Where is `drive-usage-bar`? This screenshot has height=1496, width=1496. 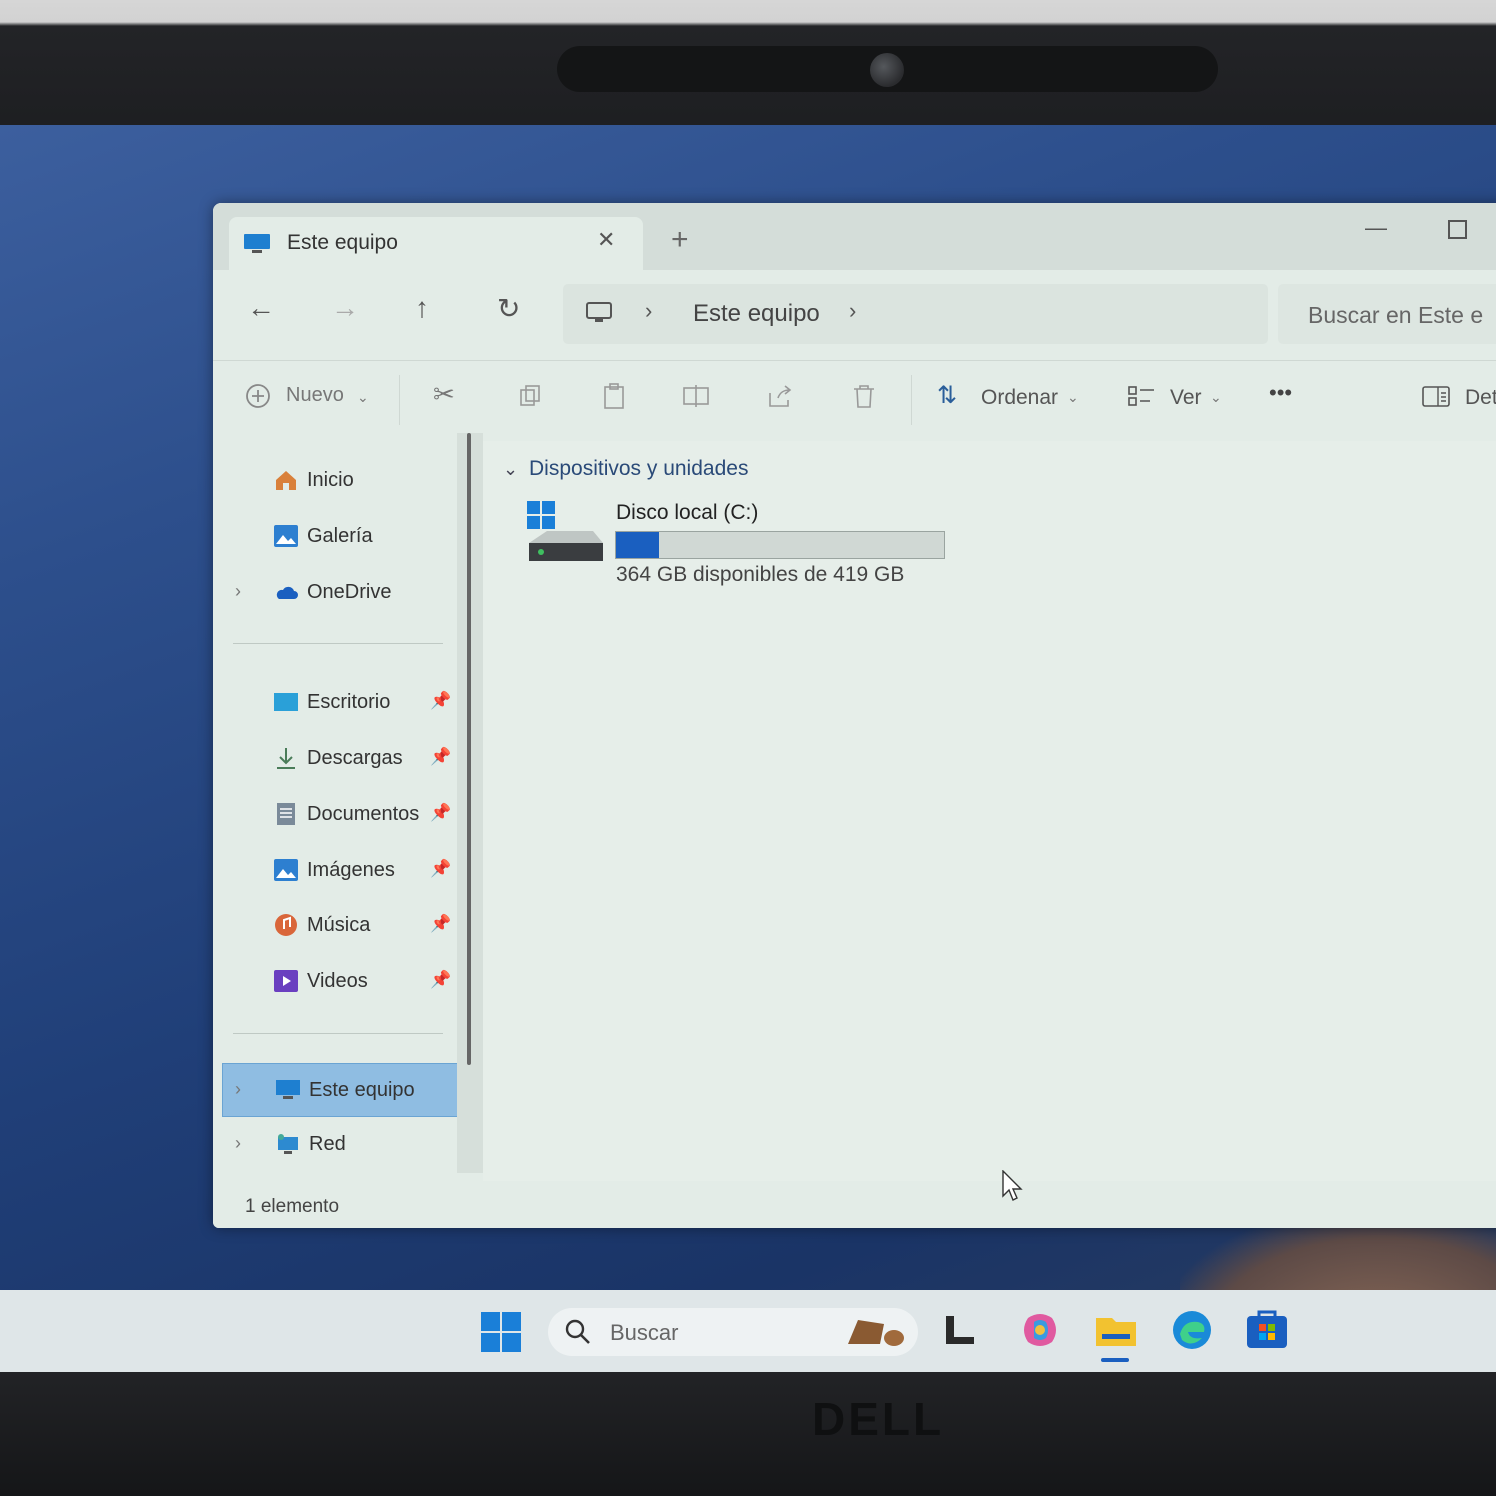
drive-usage-bar is located at coordinates (780, 545).